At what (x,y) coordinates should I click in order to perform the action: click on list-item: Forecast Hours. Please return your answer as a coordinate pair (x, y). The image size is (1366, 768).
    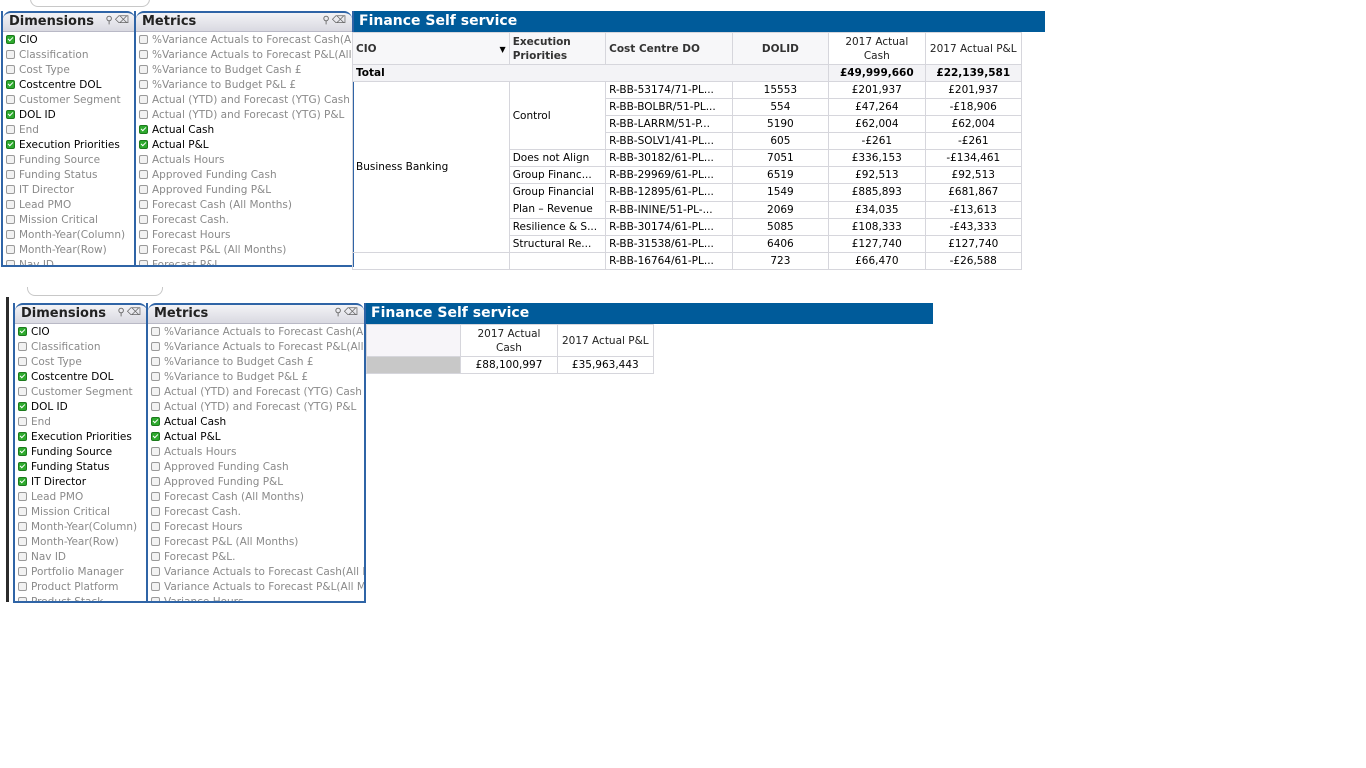
    Looking at the image, I should click on (244, 235).